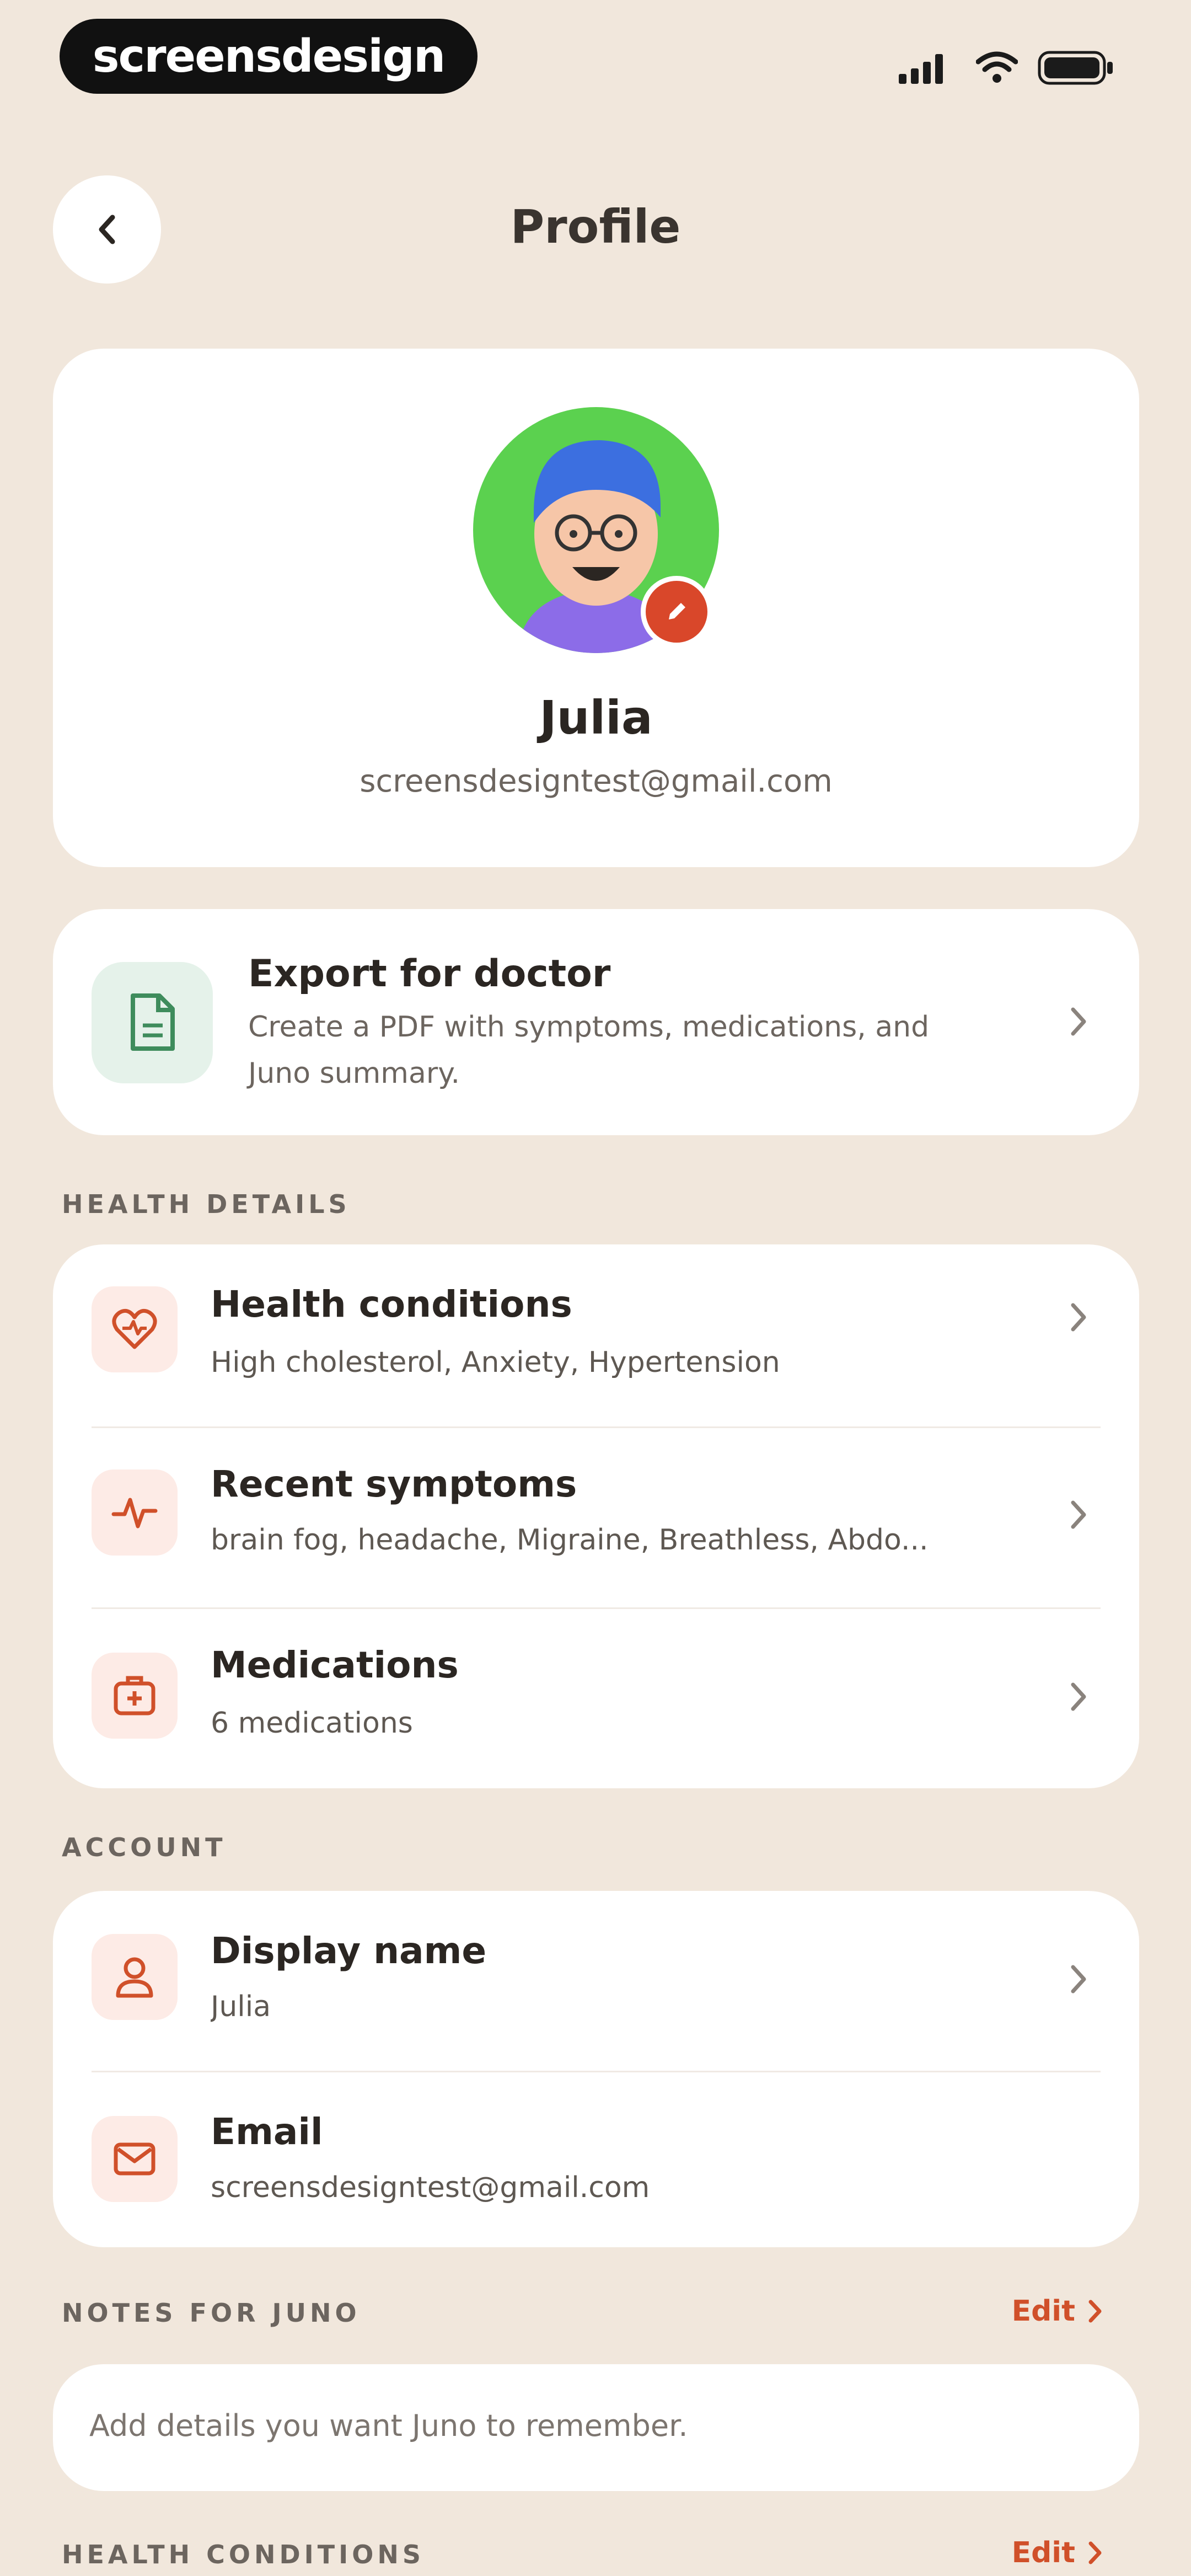  I want to click on page-title: Profile, so click(595, 227).